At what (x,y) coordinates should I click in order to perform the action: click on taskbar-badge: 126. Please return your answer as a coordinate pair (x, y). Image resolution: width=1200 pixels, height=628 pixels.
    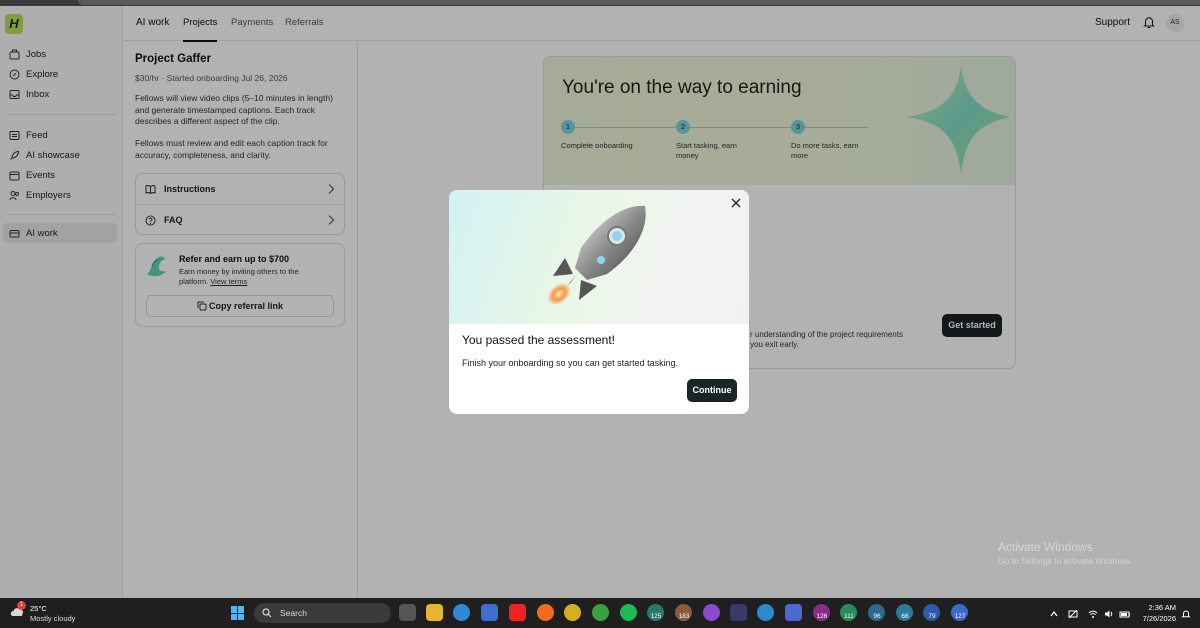
    Looking at the image, I should click on (822, 616).